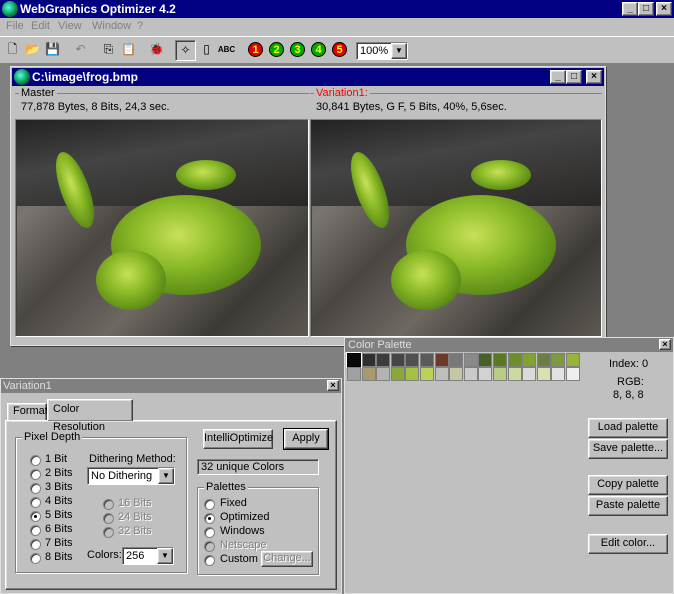 This screenshot has height=594, width=674. I want to click on undo-icon: ↶, so click(80, 50).